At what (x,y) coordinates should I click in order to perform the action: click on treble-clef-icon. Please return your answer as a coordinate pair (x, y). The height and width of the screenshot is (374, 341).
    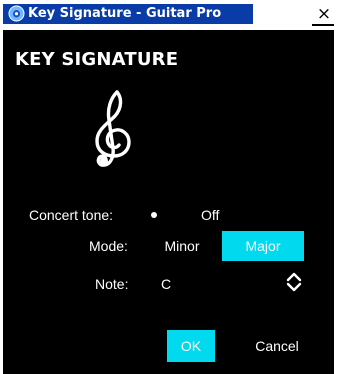
    Looking at the image, I should click on (113, 128).